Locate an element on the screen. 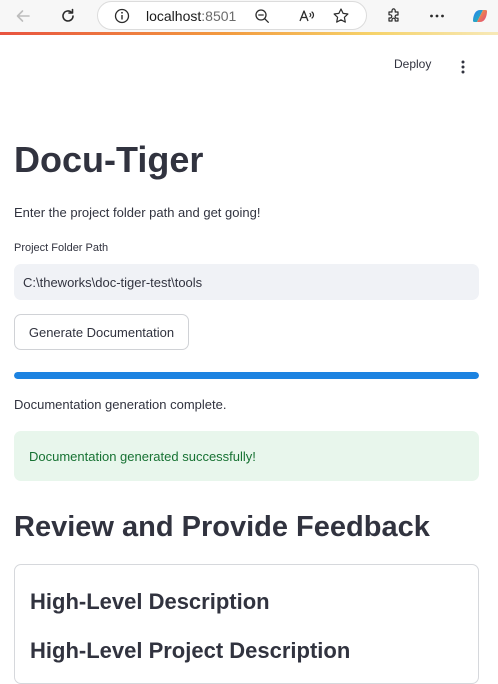  refresh-icon is located at coordinates (68, 16).